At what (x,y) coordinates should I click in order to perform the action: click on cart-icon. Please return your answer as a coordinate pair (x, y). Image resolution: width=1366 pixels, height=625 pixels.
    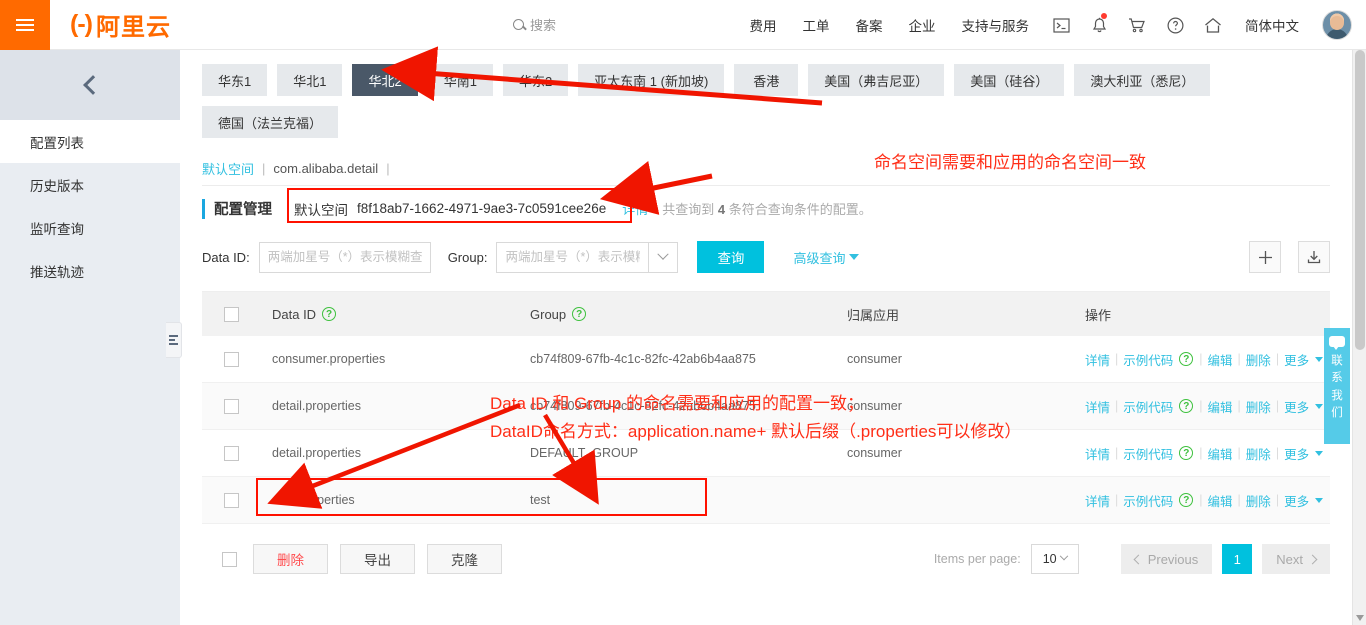
    Looking at the image, I should click on (1137, 25).